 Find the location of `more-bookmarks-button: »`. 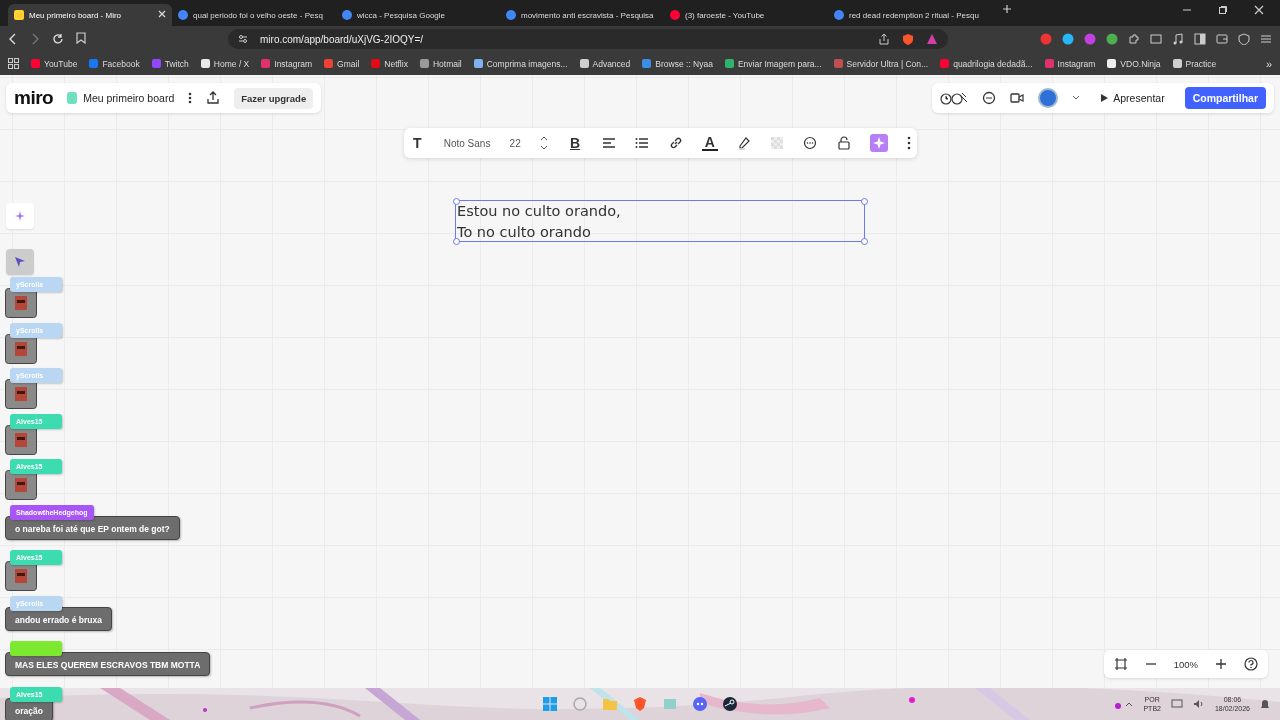

more-bookmarks-button: » is located at coordinates (1268, 63).